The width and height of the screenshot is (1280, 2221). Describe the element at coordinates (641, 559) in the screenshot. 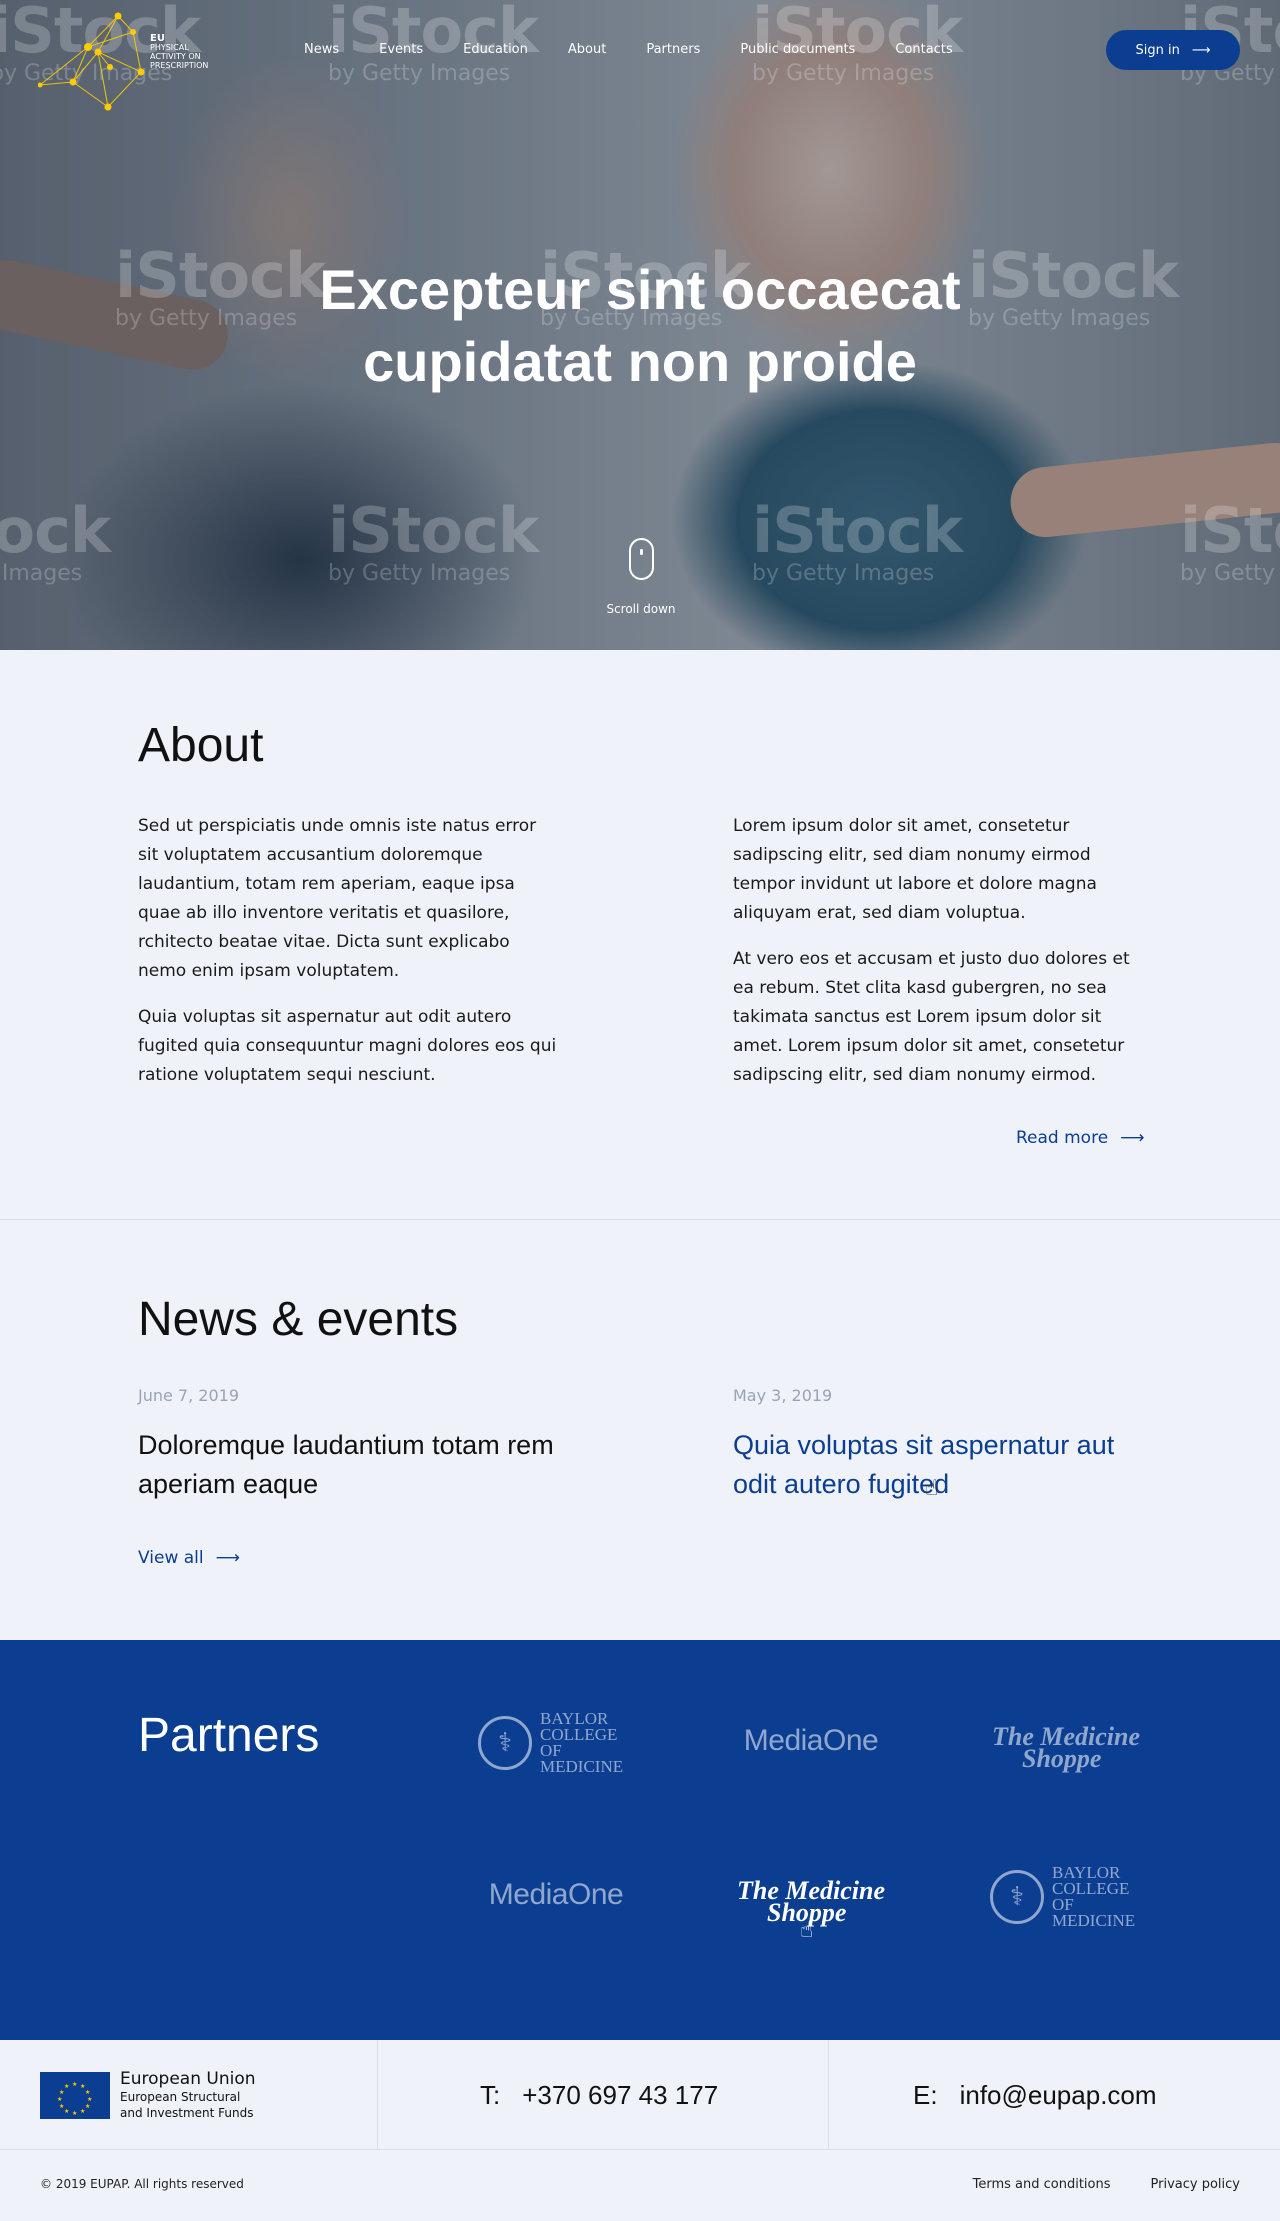

I see `mouse-icon` at that location.